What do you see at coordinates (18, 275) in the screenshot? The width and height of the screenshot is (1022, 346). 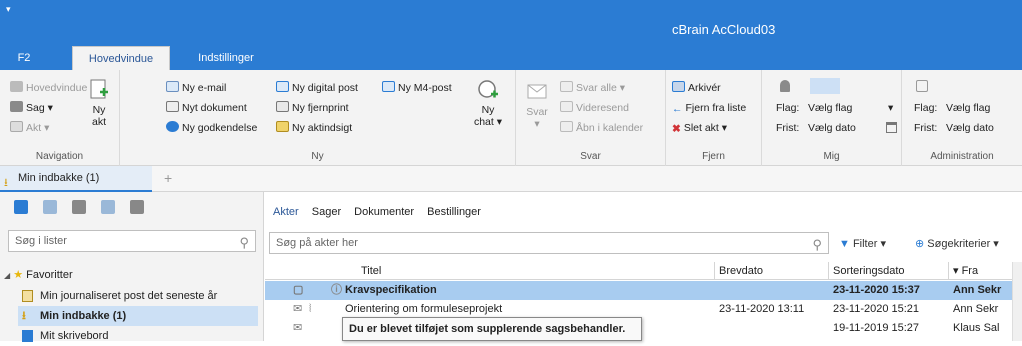 I see `star-icon: ★` at bounding box center [18, 275].